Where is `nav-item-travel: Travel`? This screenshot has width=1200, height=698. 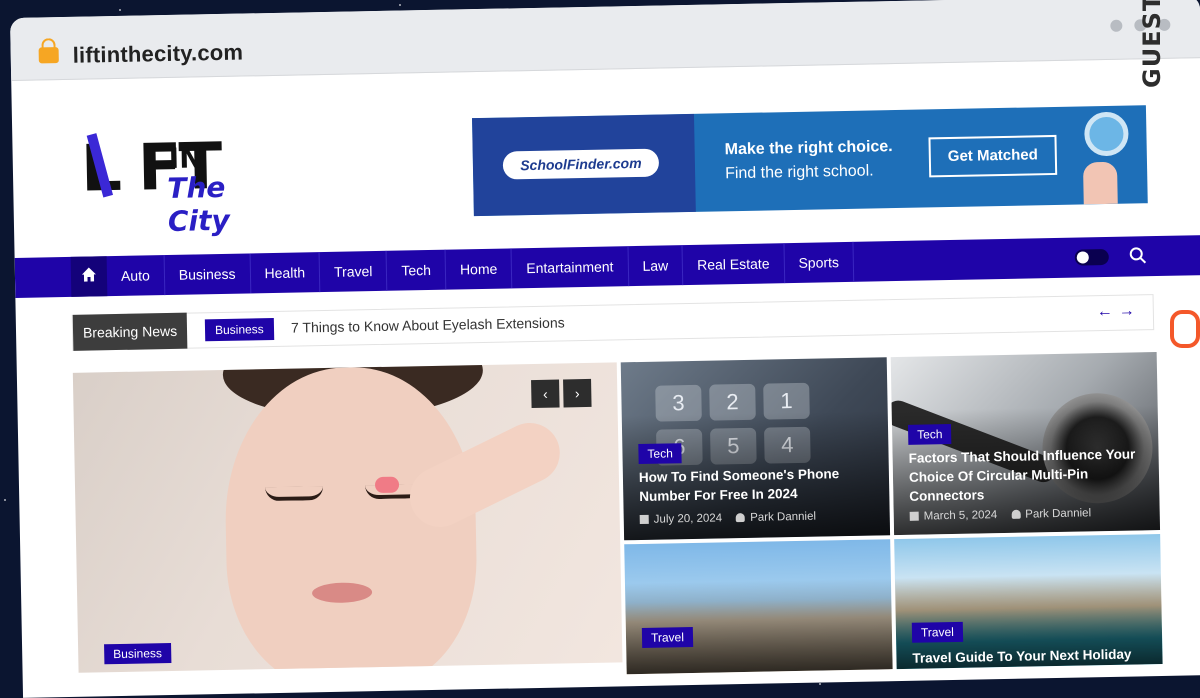 nav-item-travel: Travel is located at coordinates (353, 271).